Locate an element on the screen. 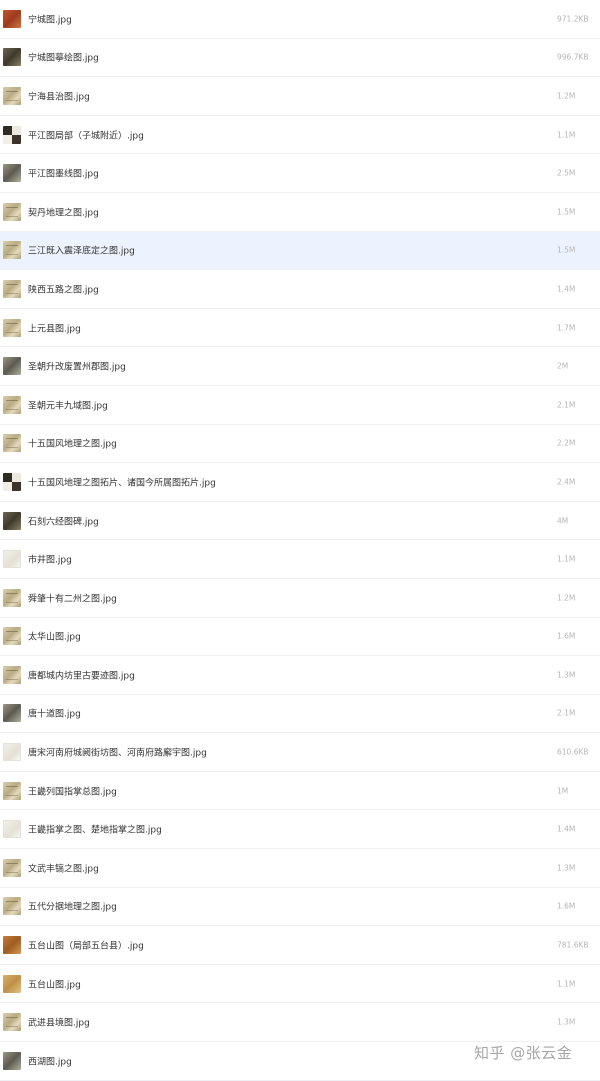 Image resolution: width=600 pixels, height=1081 pixels. file-name: 平江图局部（子城附近）.jpg is located at coordinates (86, 134).